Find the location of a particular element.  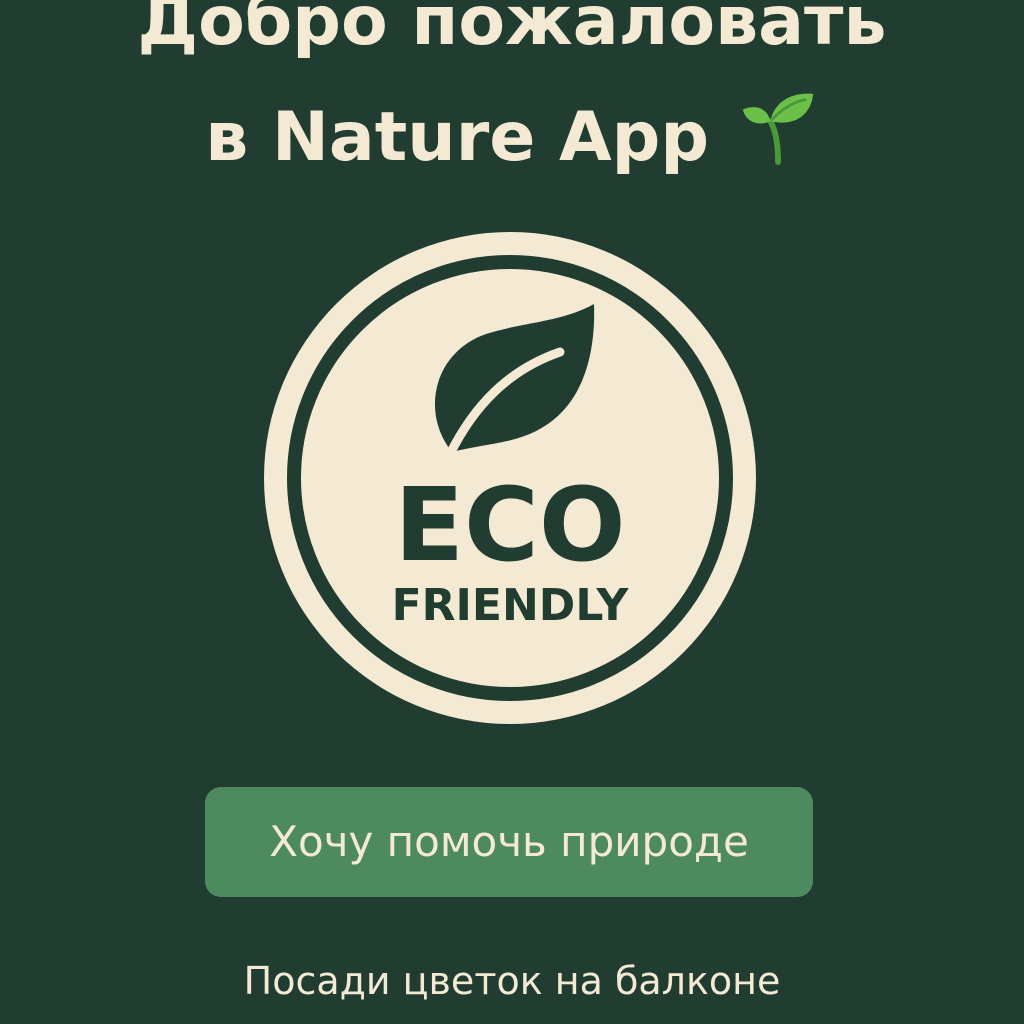

footer-subtitle: Посади цветок на балконе is located at coordinates (512, 981).